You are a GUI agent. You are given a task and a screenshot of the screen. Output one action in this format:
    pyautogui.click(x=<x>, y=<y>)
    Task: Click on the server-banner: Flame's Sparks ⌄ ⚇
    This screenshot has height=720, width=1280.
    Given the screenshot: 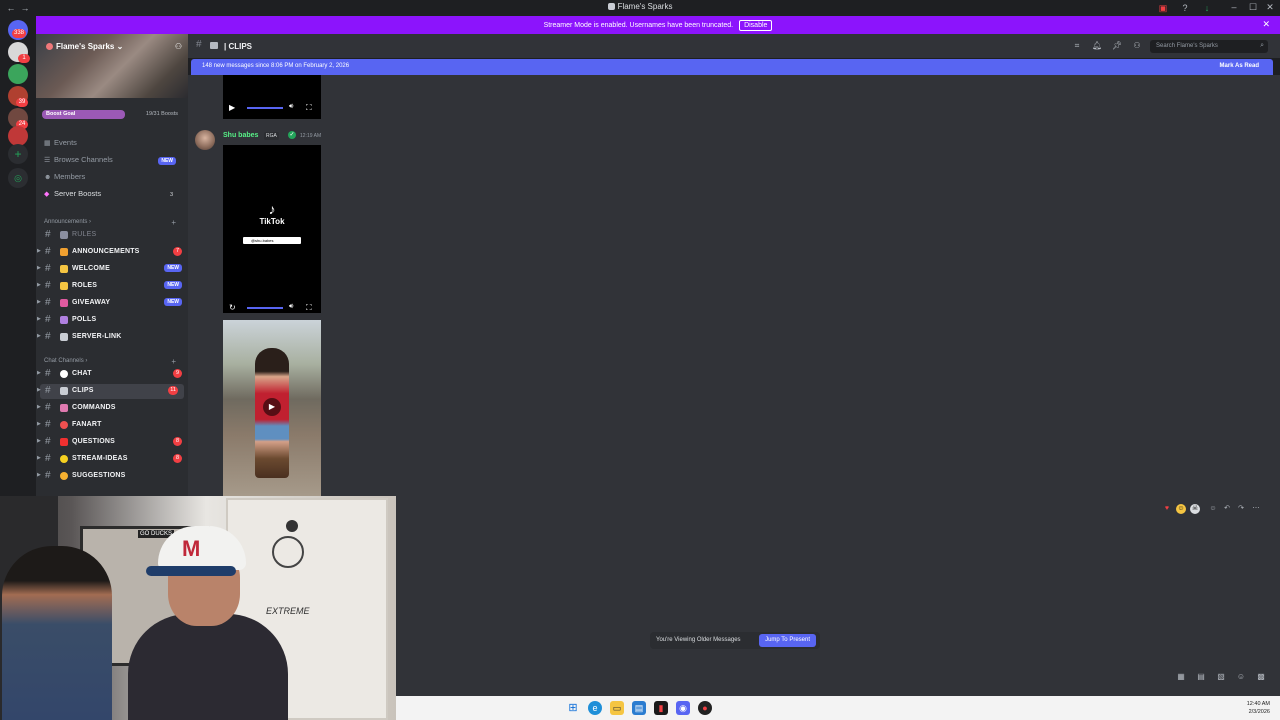 What is the action you would take?
    pyautogui.click(x=112, y=66)
    